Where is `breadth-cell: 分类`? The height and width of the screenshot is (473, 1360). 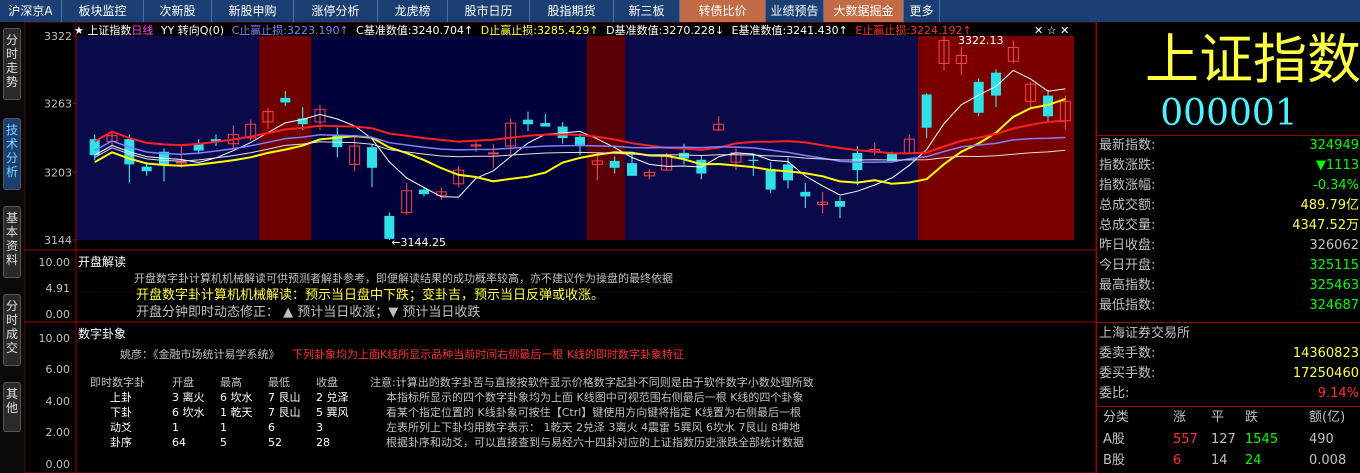 breadth-cell: 分类 is located at coordinates (1116, 417).